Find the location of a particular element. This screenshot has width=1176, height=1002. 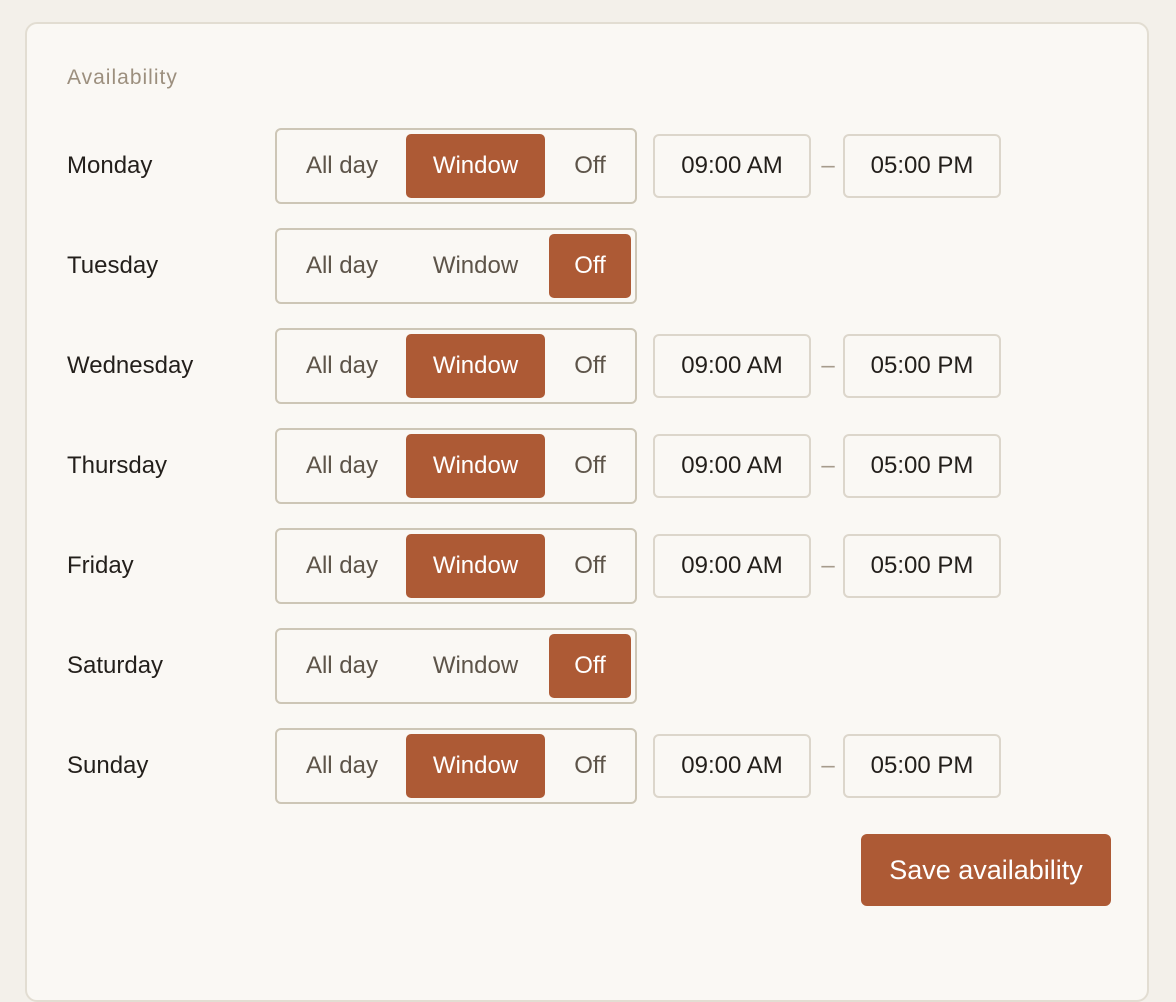

day-label: Monday is located at coordinates (110, 165).